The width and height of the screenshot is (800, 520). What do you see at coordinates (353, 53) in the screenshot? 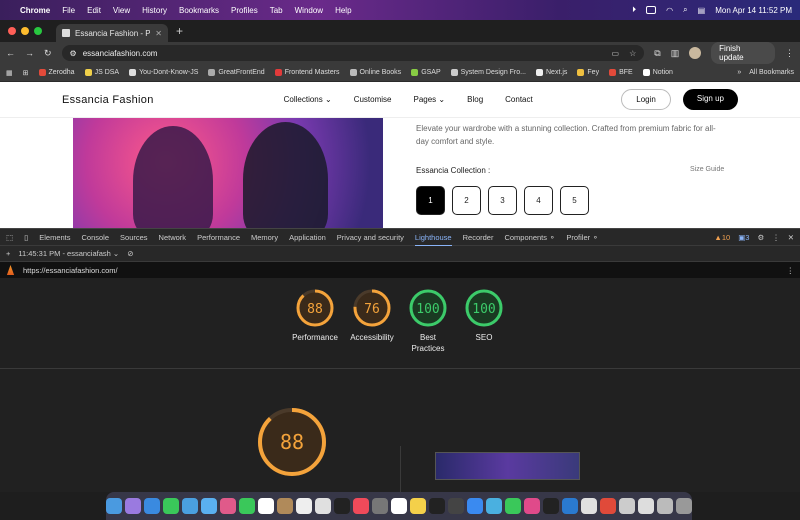
I see `address-bar: ⚙ essanciafashion.com ▭ ☆` at bounding box center [353, 53].